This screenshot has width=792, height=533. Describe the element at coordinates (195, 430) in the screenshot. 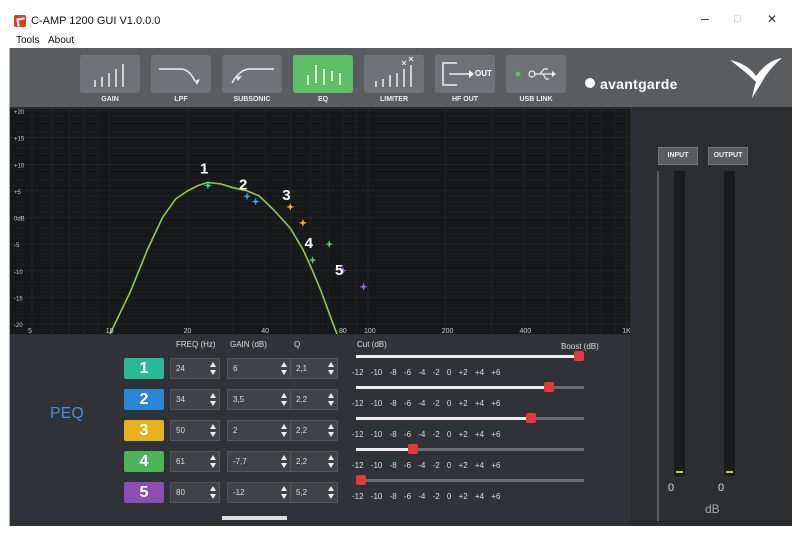

I see `band-3-freq-field: 50` at that location.